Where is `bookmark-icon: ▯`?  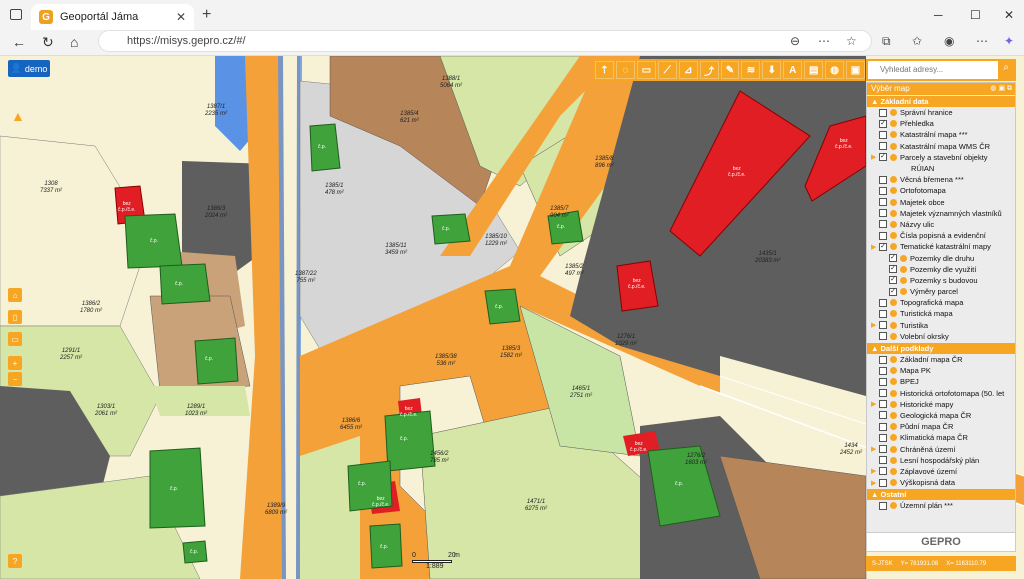
bookmark-icon: ▯ is located at coordinates (15, 317).